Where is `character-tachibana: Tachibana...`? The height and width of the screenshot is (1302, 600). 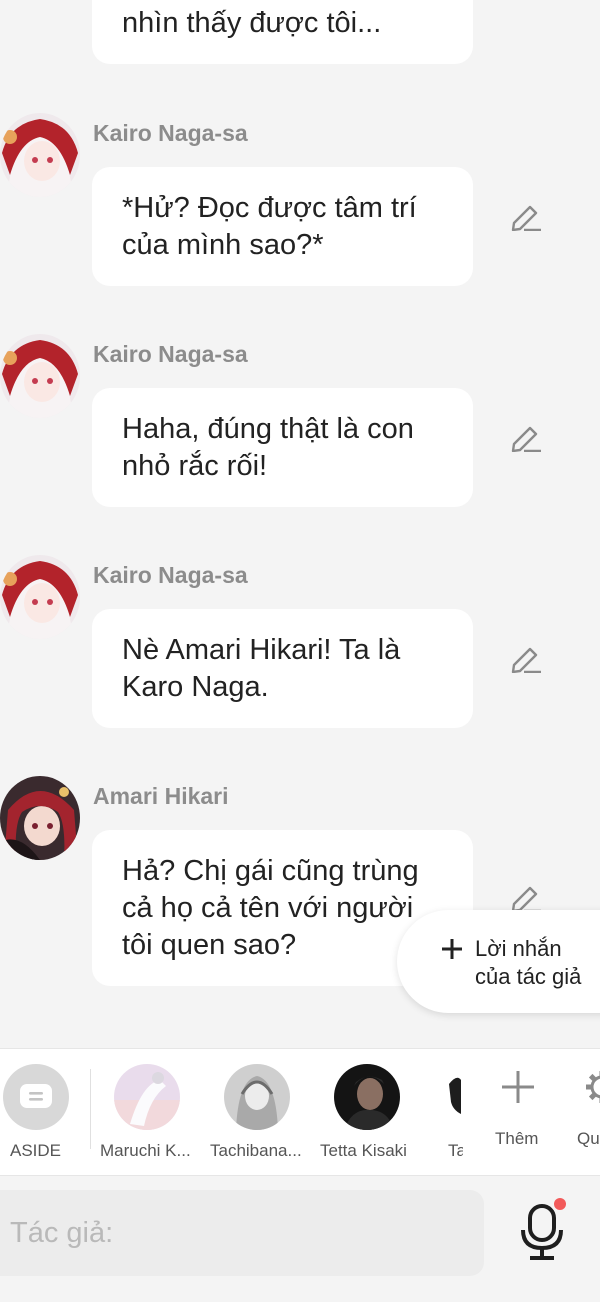 character-tachibana: Tachibana... is located at coordinates (263, 1112).